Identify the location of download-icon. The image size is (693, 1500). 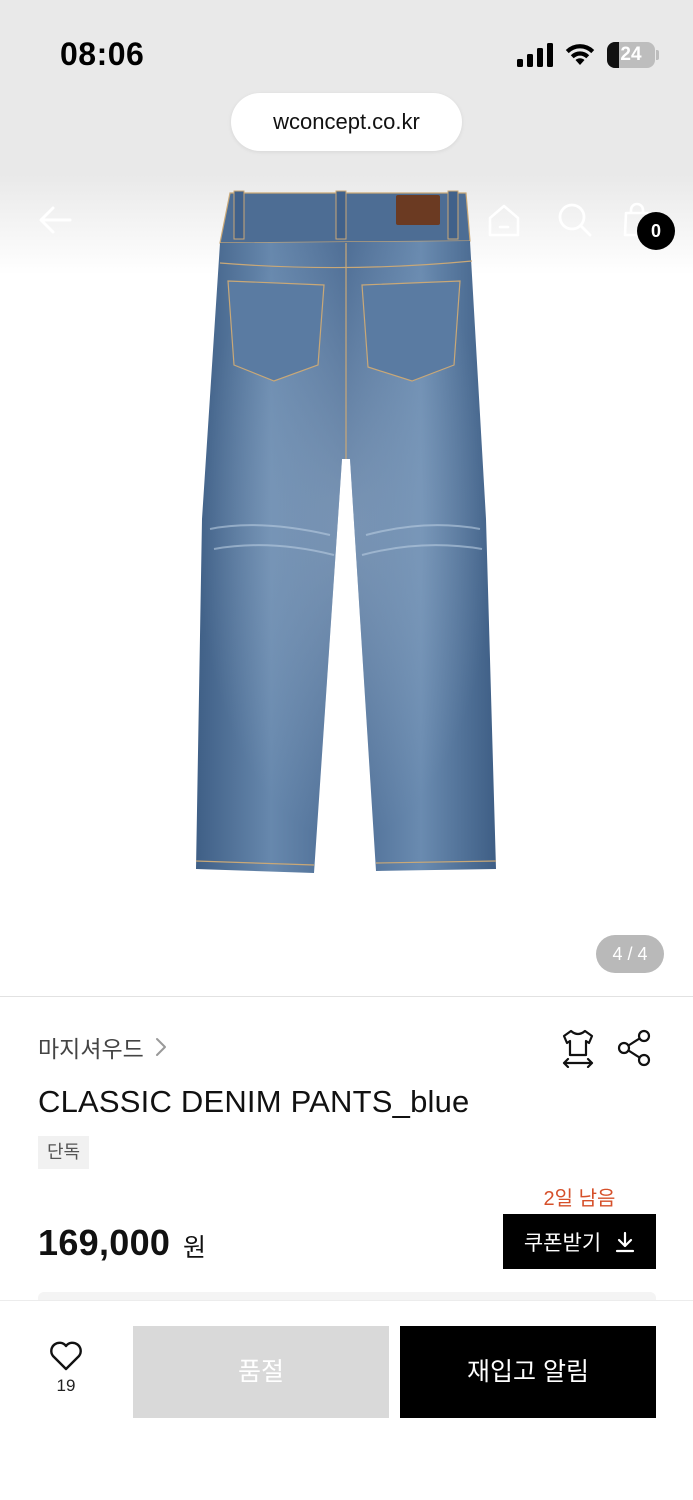
(625, 1241).